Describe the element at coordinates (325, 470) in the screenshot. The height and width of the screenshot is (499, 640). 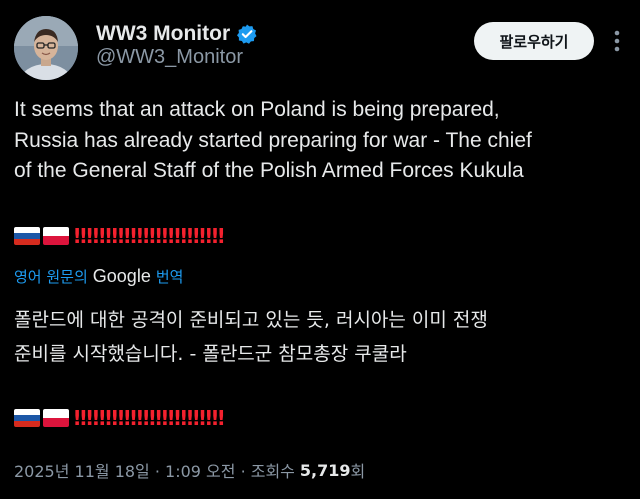
I see `views-count: 5,719` at that location.